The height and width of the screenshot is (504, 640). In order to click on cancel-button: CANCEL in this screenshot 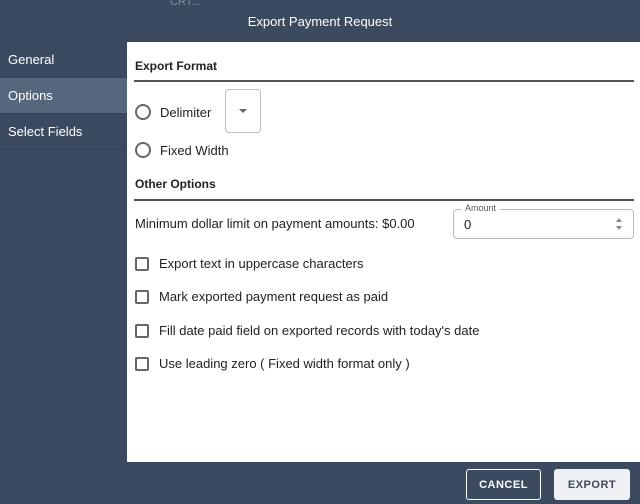, I will do `click(503, 484)`.